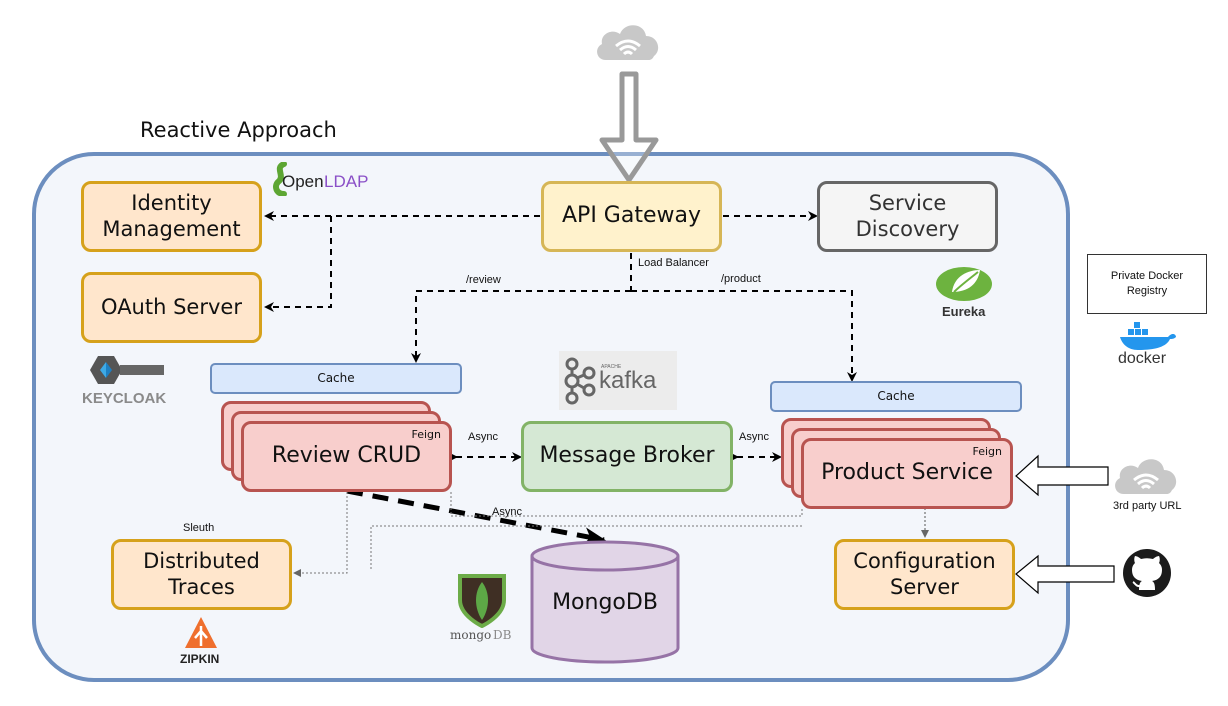 This screenshot has width=1228, height=706. What do you see at coordinates (754, 437) in the screenshot?
I see `label-async-product: Async` at bounding box center [754, 437].